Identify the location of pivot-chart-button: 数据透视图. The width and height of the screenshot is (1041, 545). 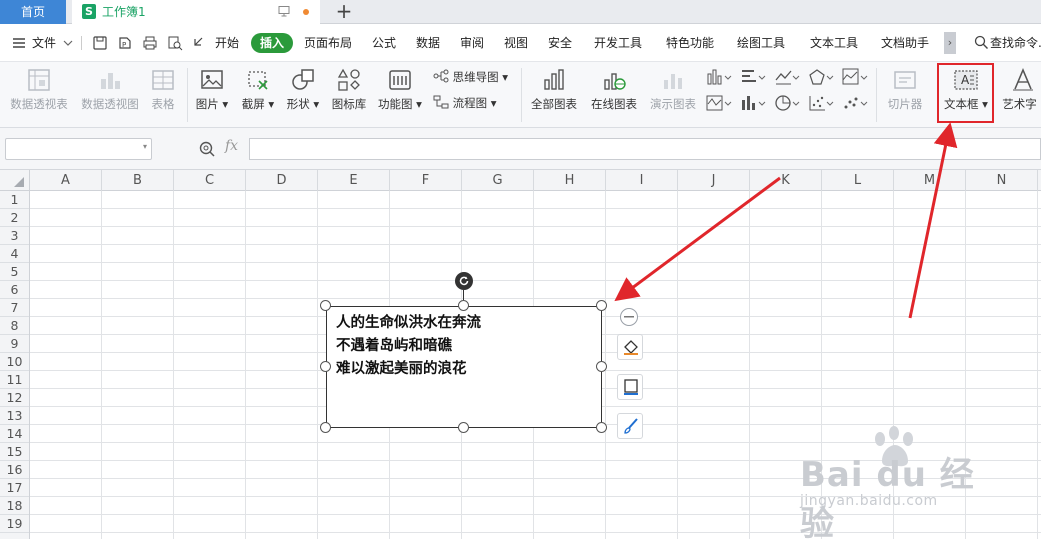
(110, 95).